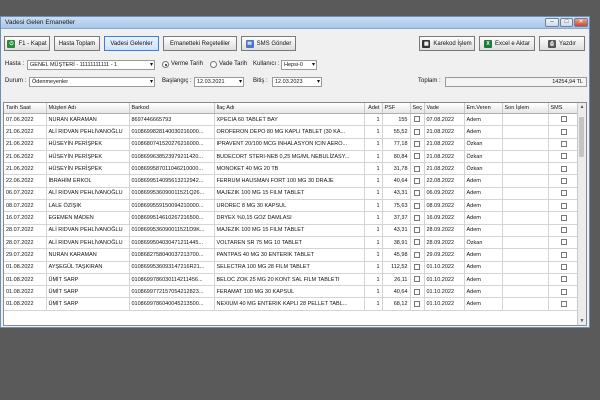 Image resolution: width=600 pixels, height=400 pixels. Describe the element at coordinates (219, 82) in the screenshot. I see `start-date-field: 12.03.2021` at that location.